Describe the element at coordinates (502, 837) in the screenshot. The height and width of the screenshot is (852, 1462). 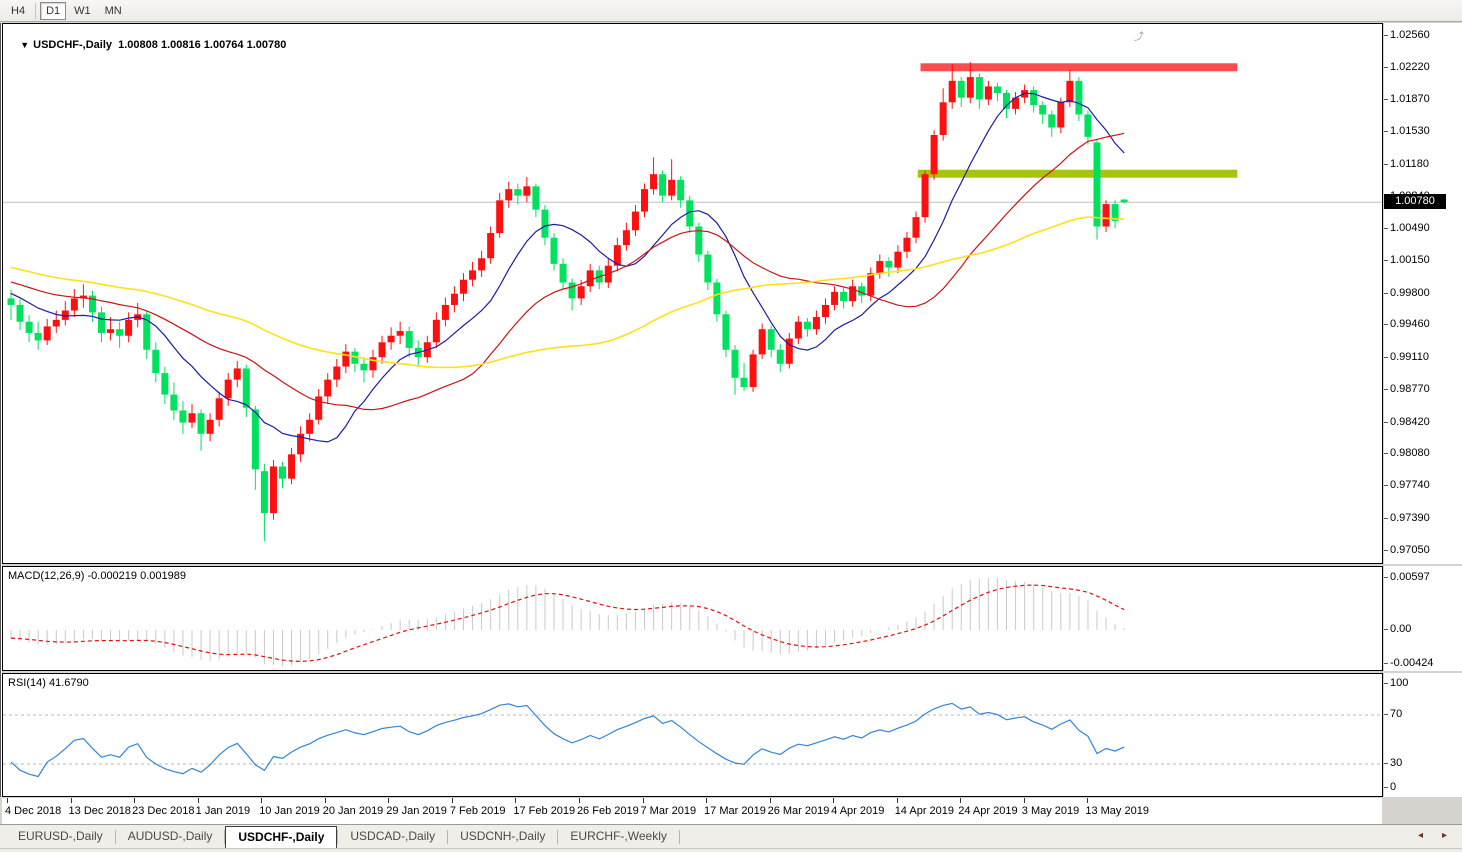
I see `chart-tab-usdcnh-daily: USDCNH-,Daily` at that location.